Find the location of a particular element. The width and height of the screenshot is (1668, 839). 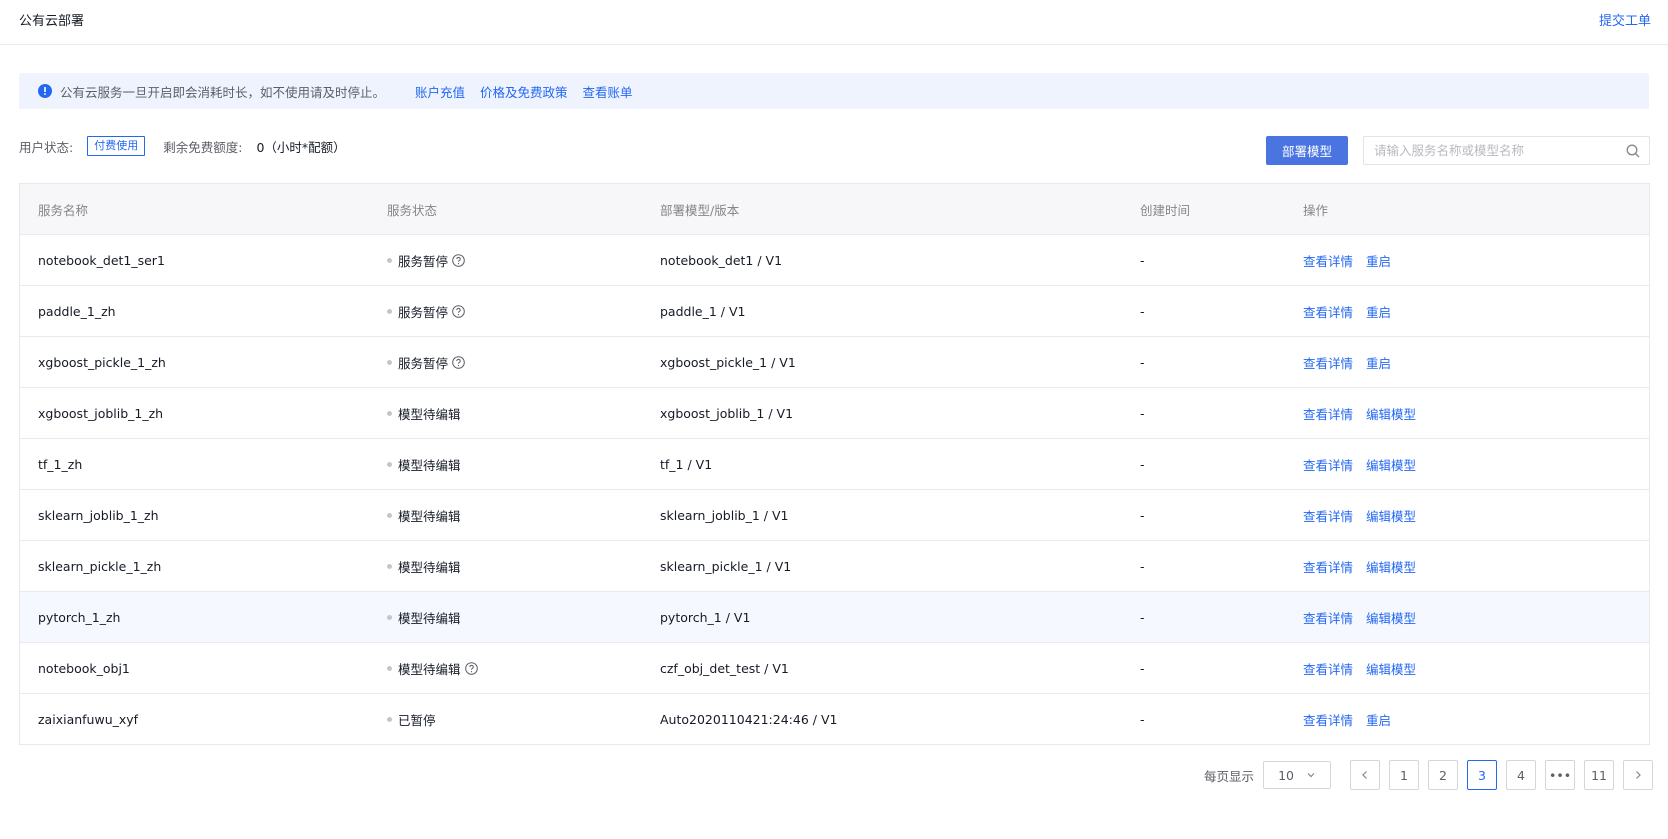

pricing-policy-link: 价格及免费政策 is located at coordinates (524, 91).